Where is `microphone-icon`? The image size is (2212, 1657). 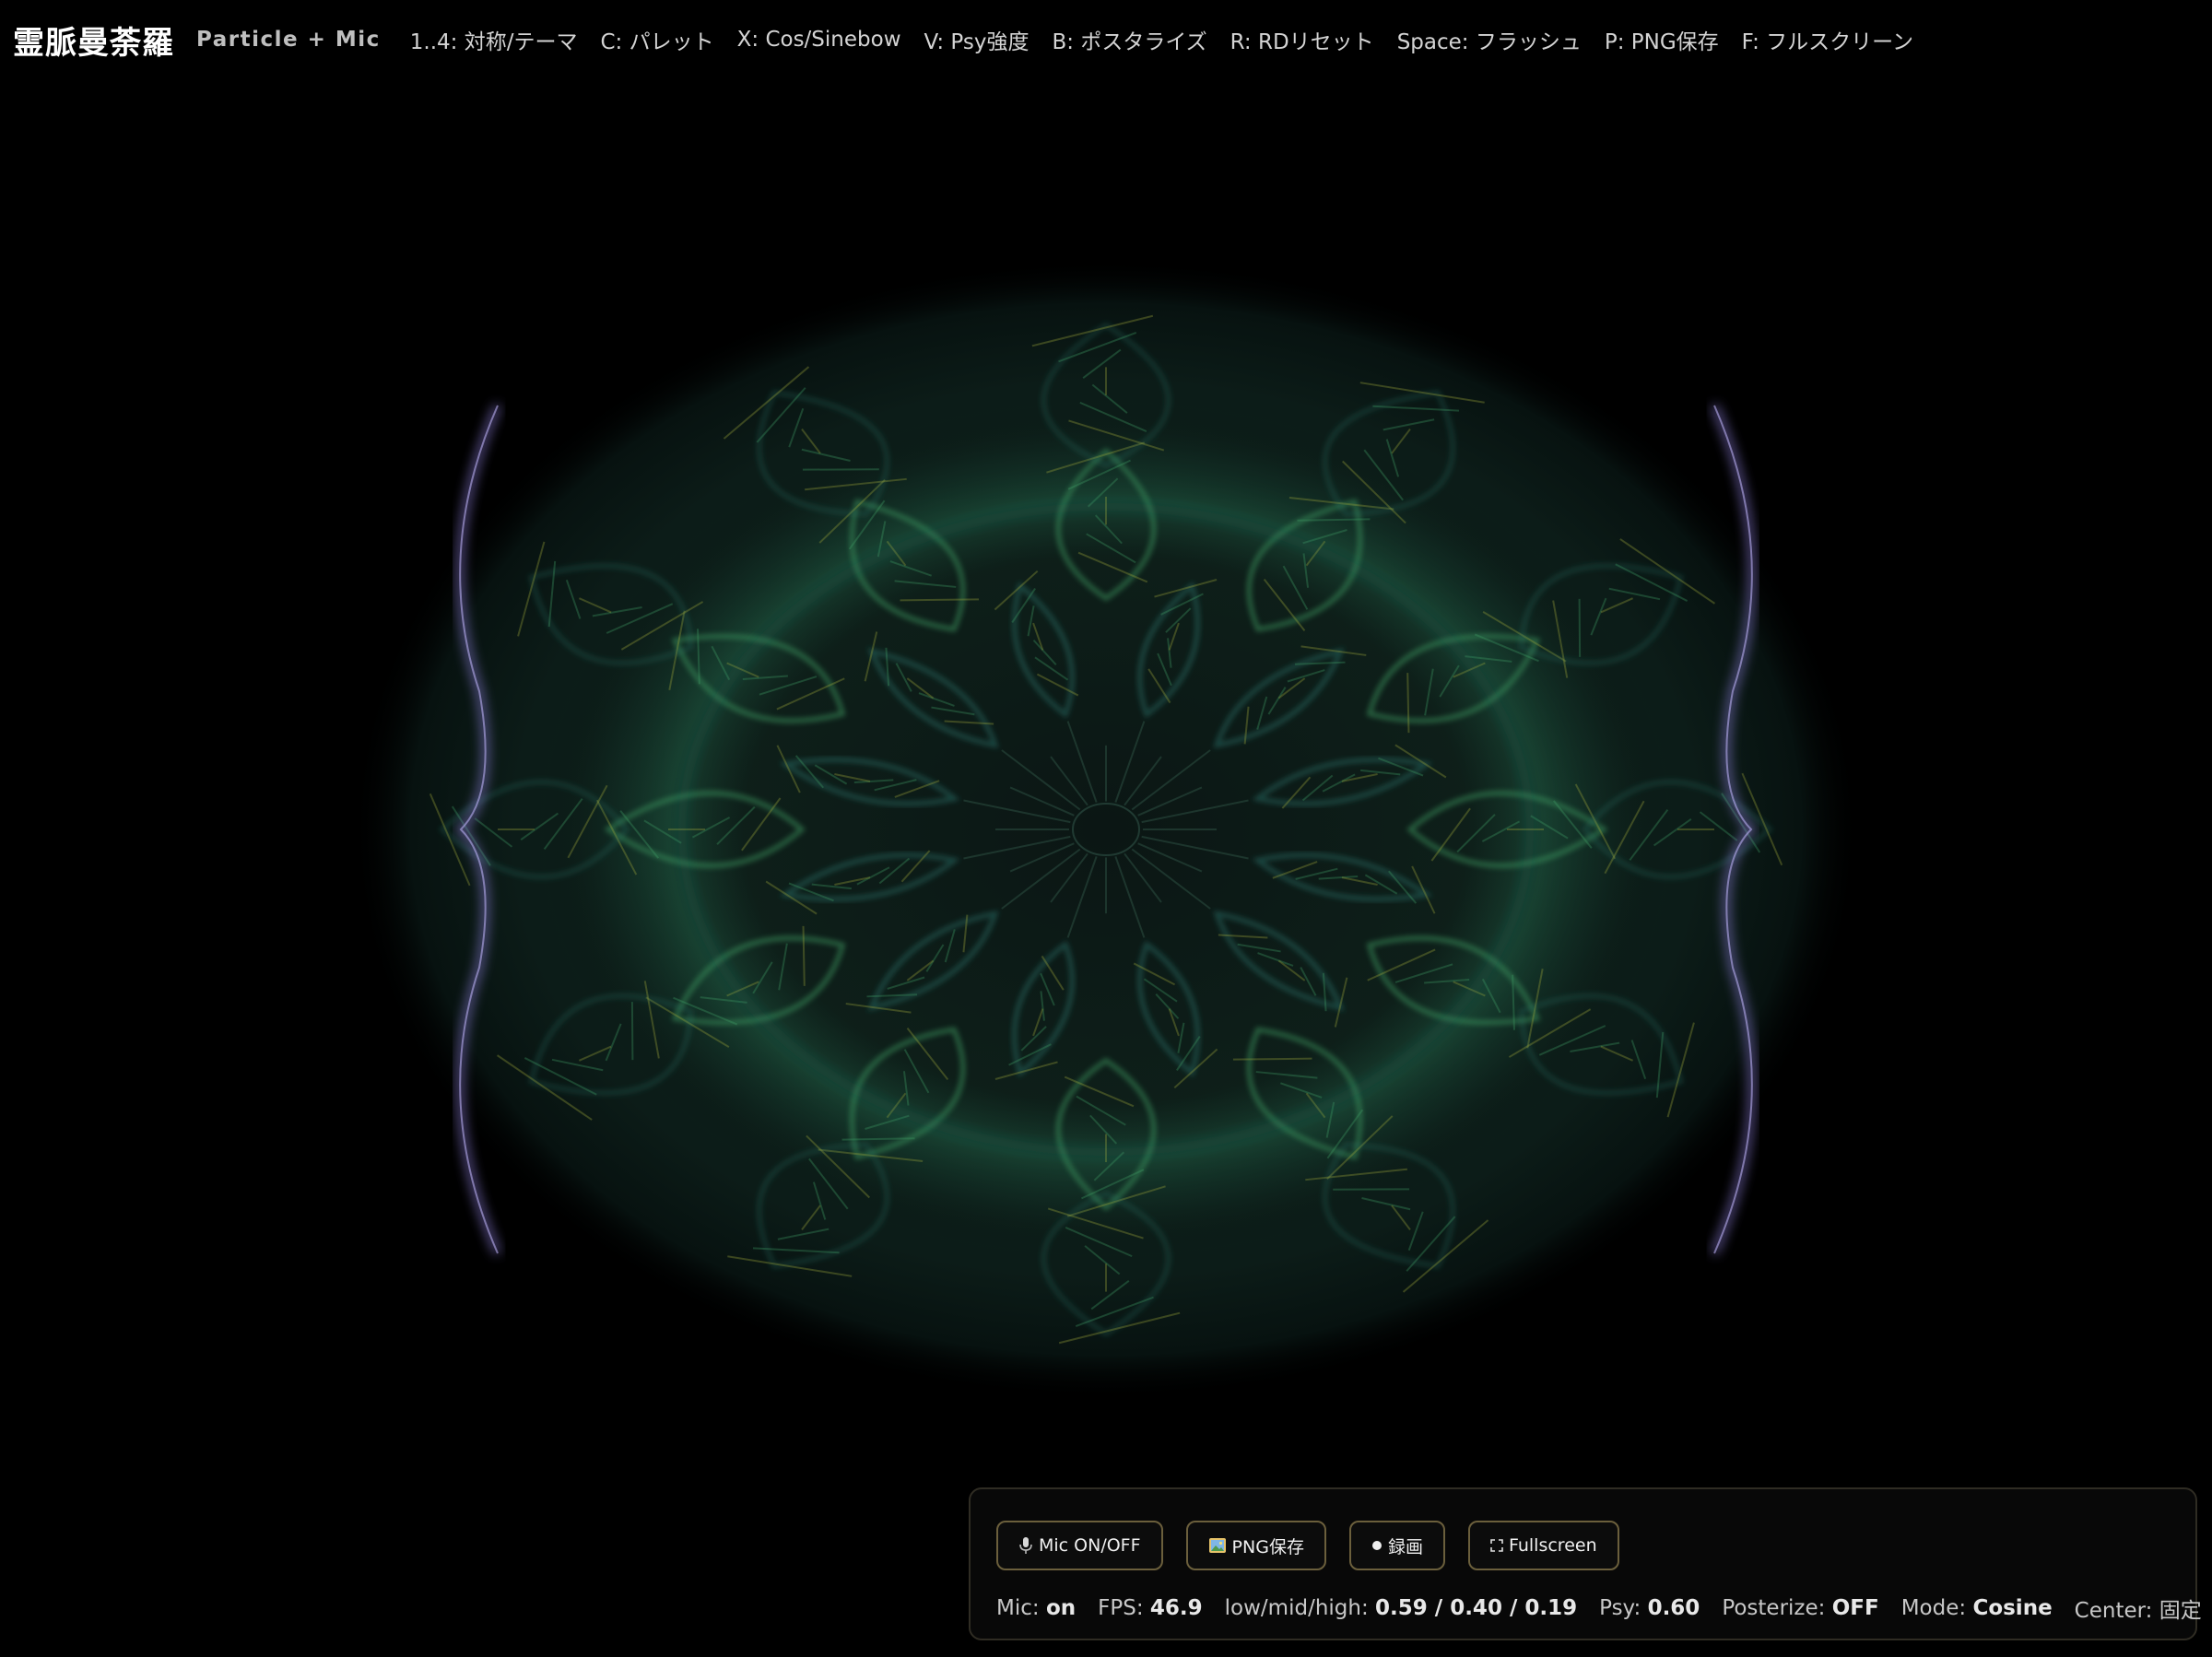
microphone-icon is located at coordinates (1025, 1545).